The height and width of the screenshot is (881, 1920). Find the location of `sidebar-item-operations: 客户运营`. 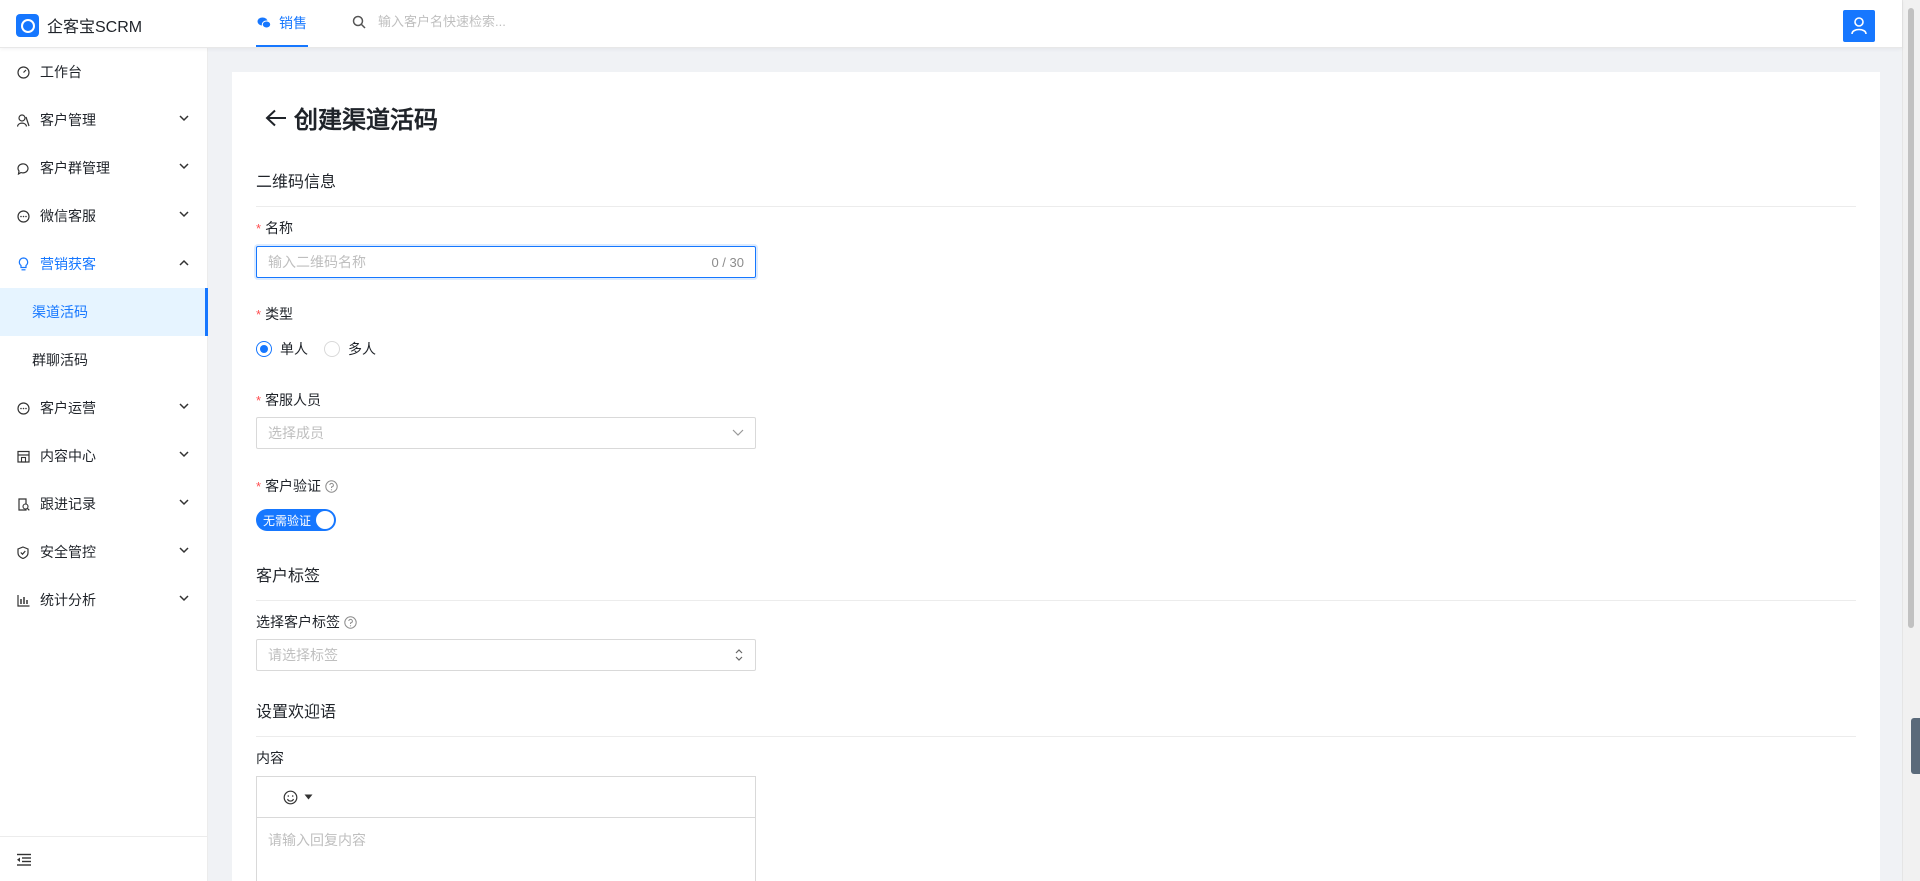

sidebar-item-operations: 客户运营 is located at coordinates (103, 408).